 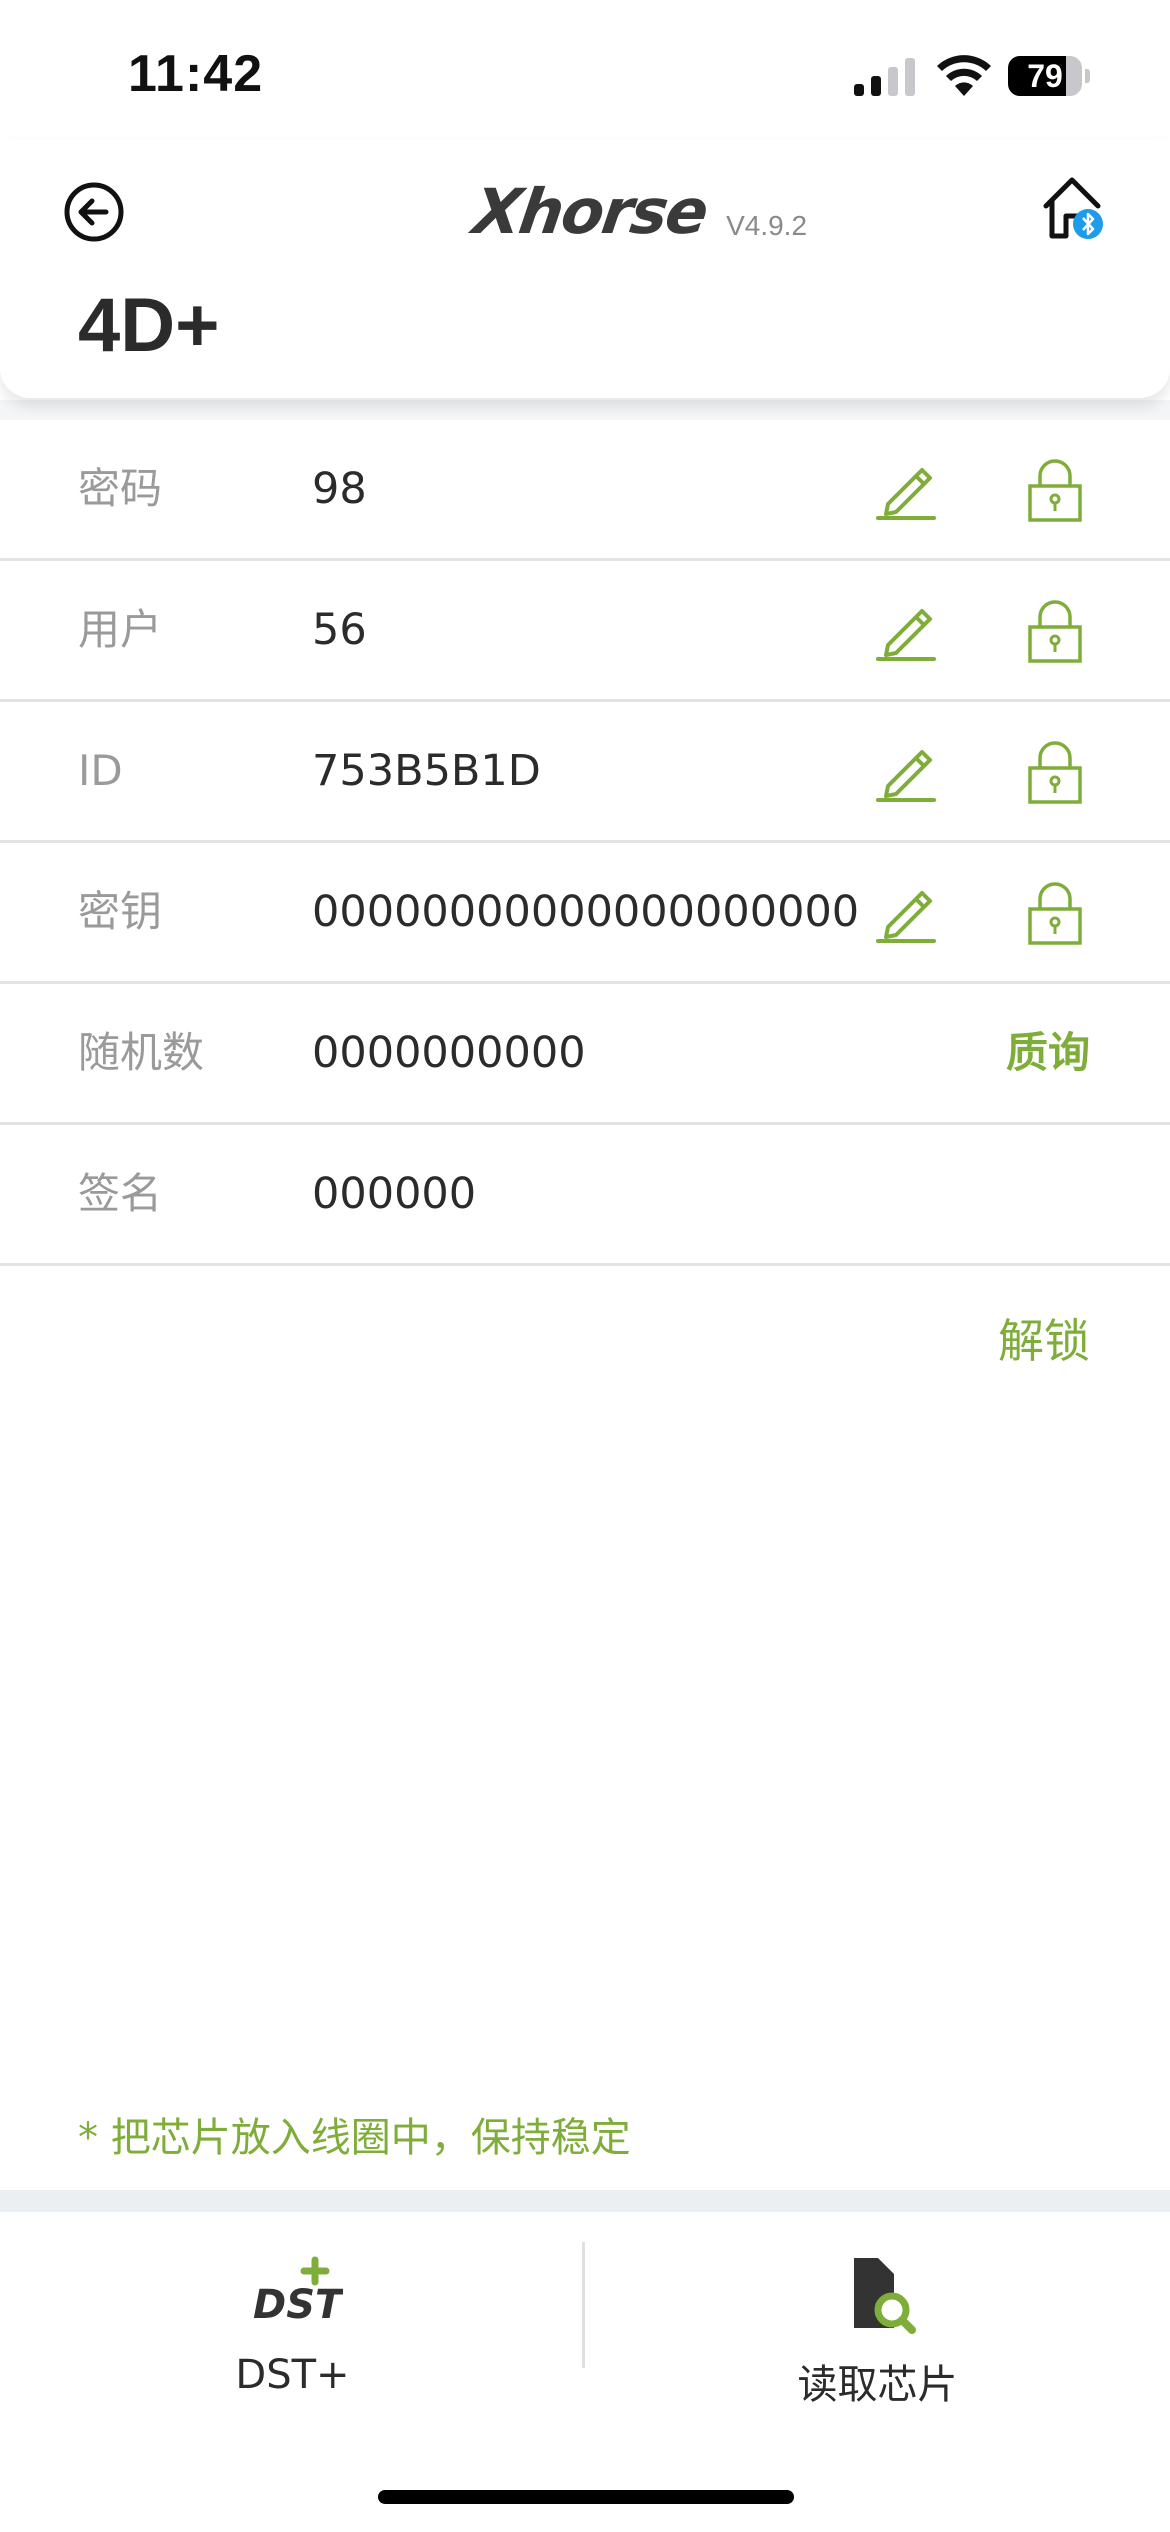 I want to click on cellular-signal-icon, so click(x=884, y=77).